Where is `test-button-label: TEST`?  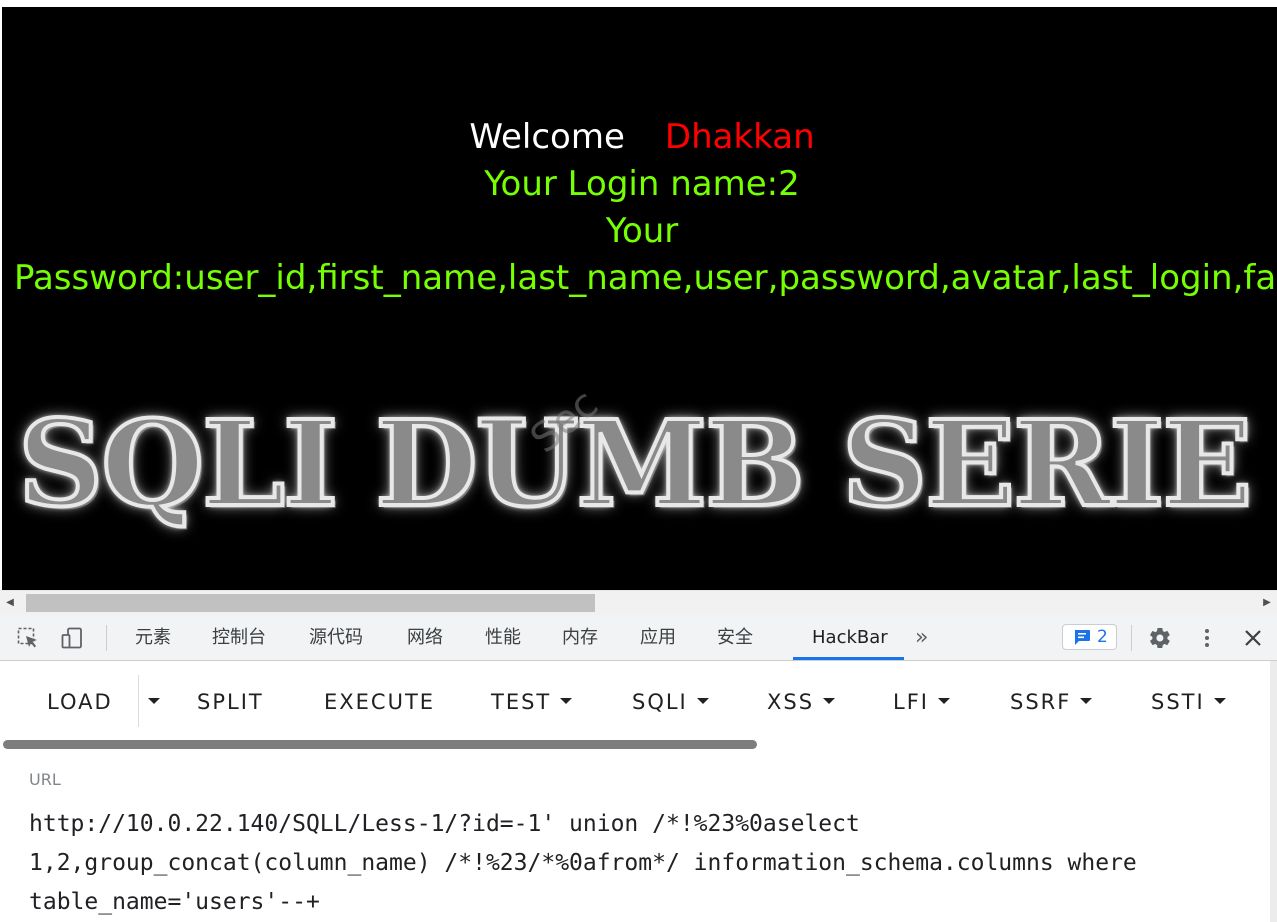
test-button-label: TEST is located at coordinates (521, 702).